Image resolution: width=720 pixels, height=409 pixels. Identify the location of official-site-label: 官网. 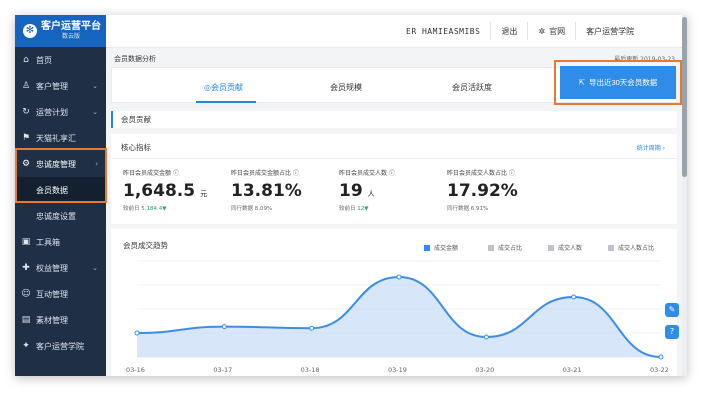
(557, 31).